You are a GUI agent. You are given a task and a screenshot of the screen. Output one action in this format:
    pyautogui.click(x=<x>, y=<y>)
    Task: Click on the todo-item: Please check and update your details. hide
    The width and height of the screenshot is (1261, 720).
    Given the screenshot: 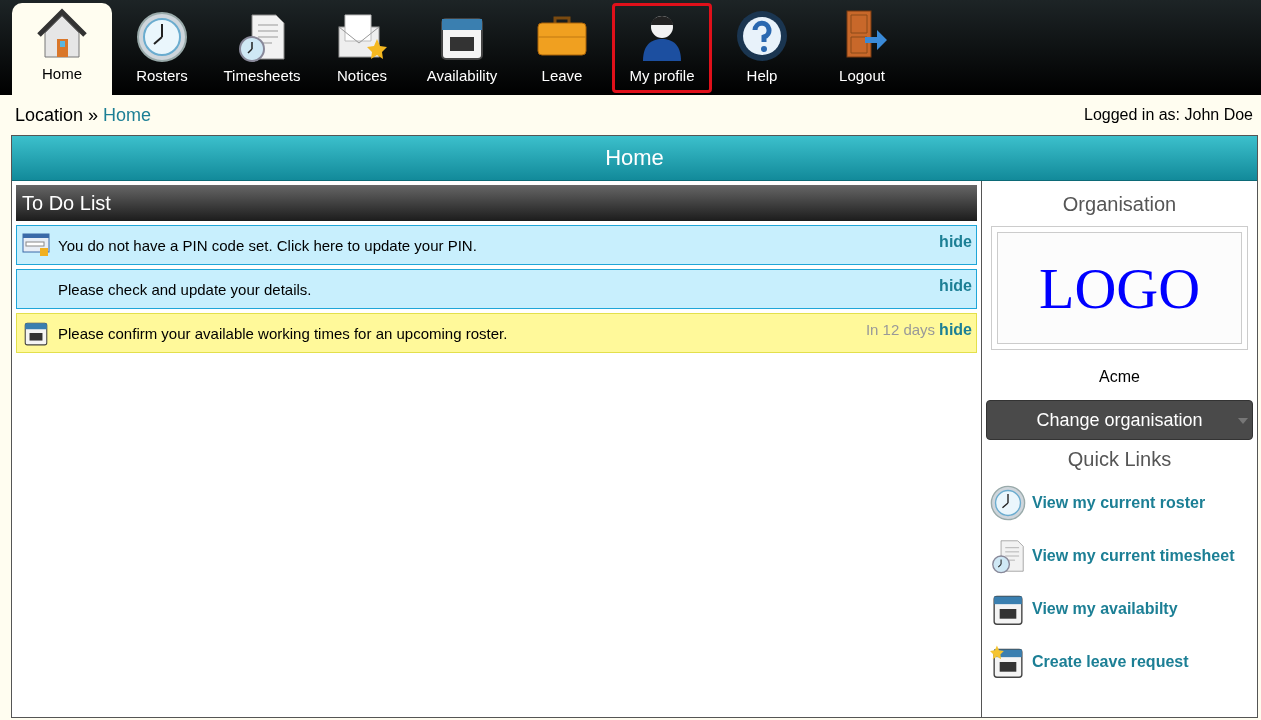 What is the action you would take?
    pyautogui.click(x=496, y=289)
    